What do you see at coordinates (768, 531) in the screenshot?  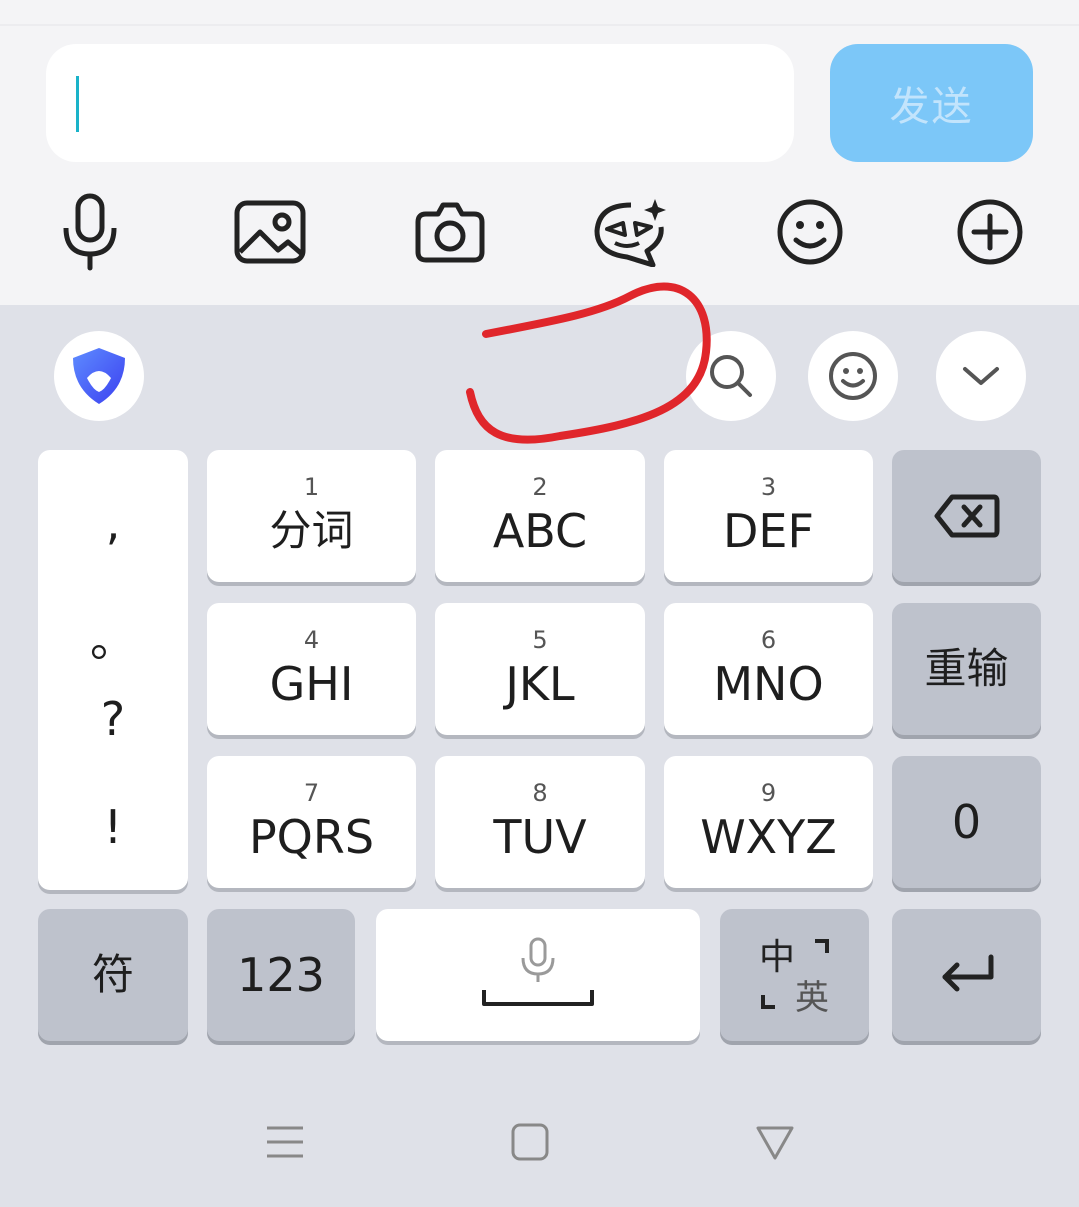 I see `key-label: DEF` at bounding box center [768, 531].